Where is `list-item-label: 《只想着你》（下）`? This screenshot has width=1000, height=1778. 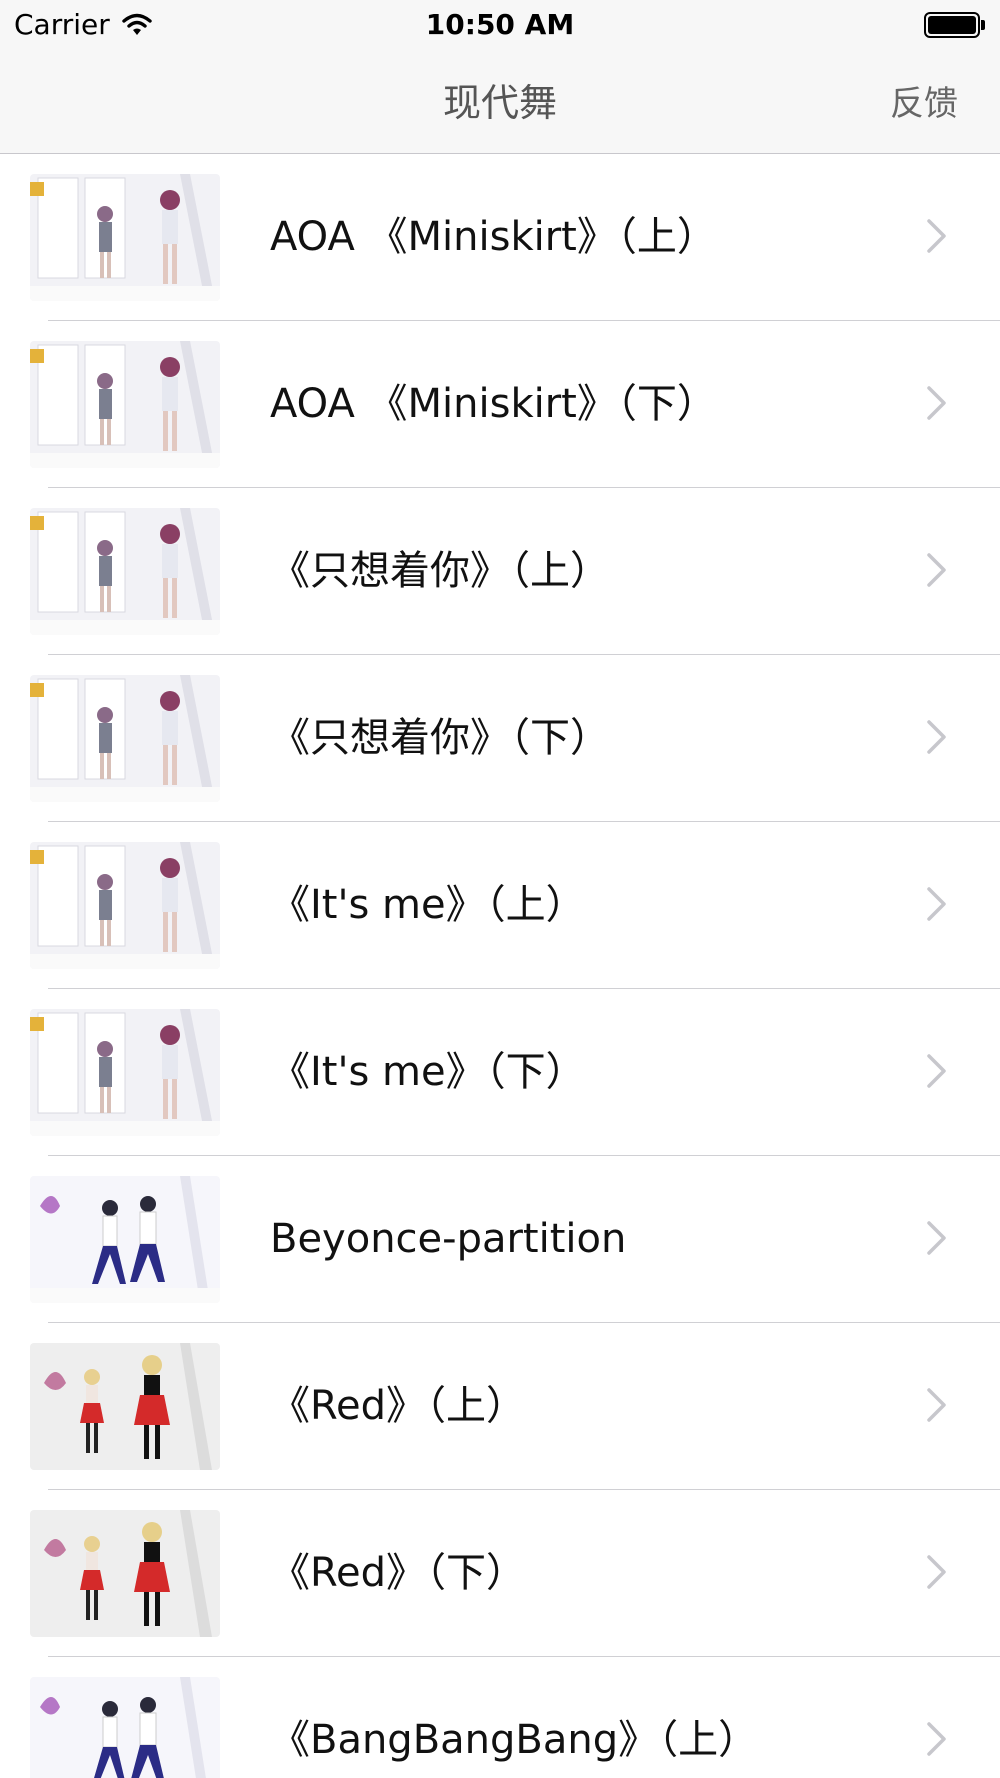
list-item-label: 《只想着你》（下） is located at coordinates (440, 738).